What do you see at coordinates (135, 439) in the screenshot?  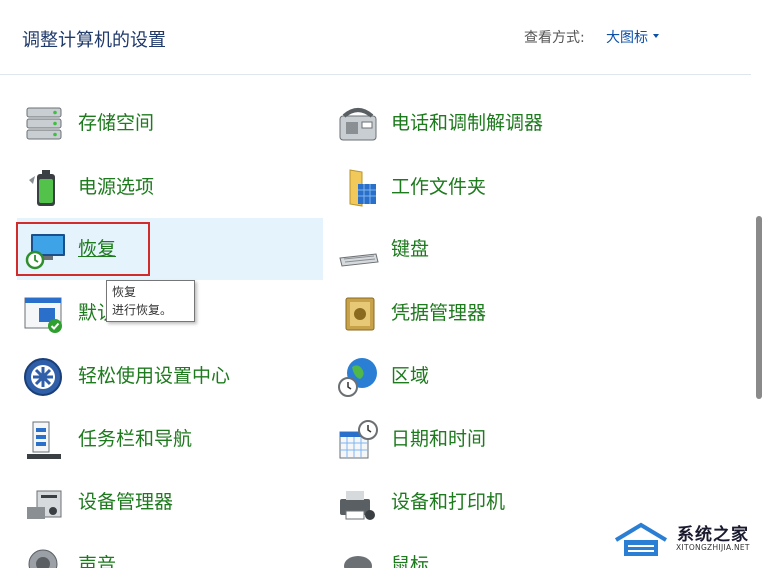 I see `item-label: 任务栏和导航` at bounding box center [135, 439].